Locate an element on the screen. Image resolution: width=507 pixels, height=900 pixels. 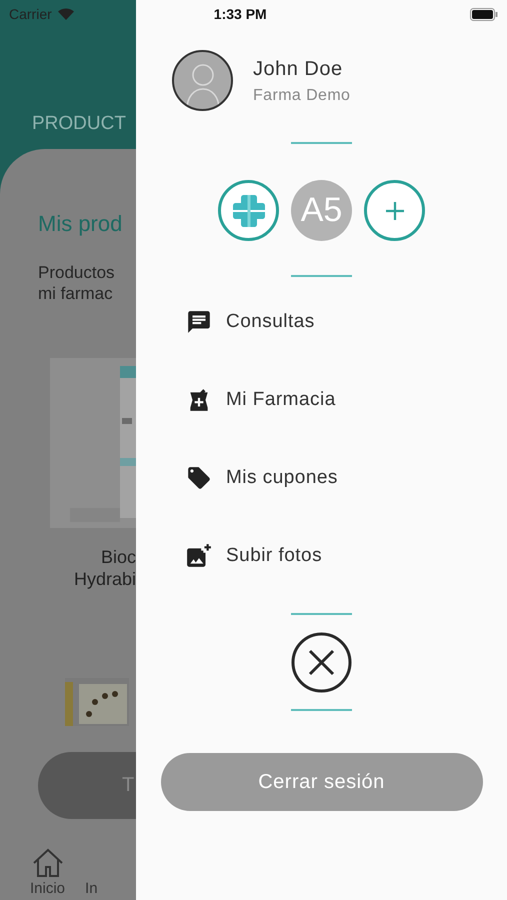
menu-item: Mi Farmacia is located at coordinates (262, 400).